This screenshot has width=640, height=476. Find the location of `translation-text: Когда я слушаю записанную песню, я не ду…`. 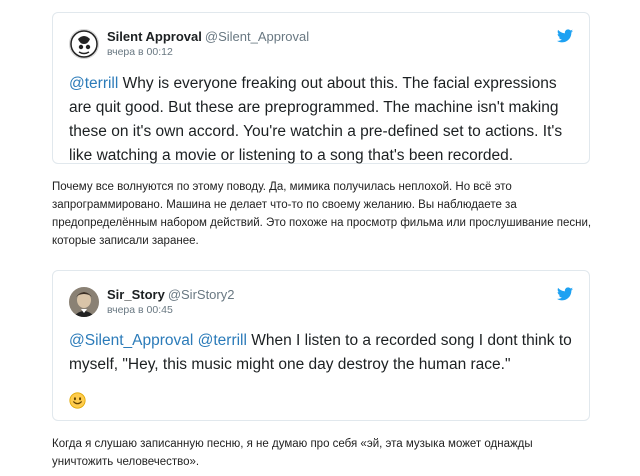

translation-text: Когда я слушаю записанную песню, я не ду… is located at coordinates (292, 453).